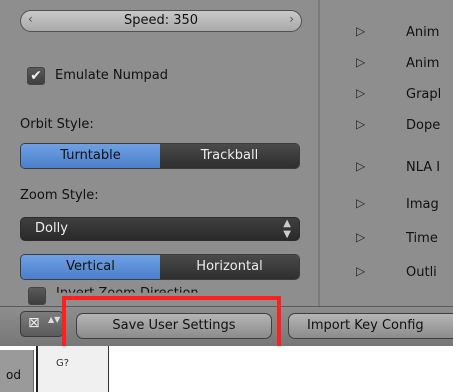 The height and width of the screenshot is (392, 453). Describe the element at coordinates (287, 229) in the screenshot. I see `dropdown-updown-icon: ▲ ▼` at that location.